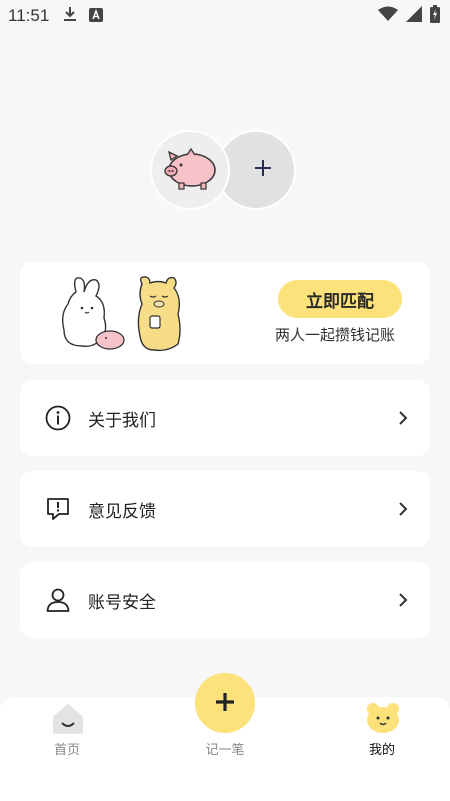  What do you see at coordinates (225, 750) in the screenshot?
I see `tab-add-label: 记一笔` at bounding box center [225, 750].